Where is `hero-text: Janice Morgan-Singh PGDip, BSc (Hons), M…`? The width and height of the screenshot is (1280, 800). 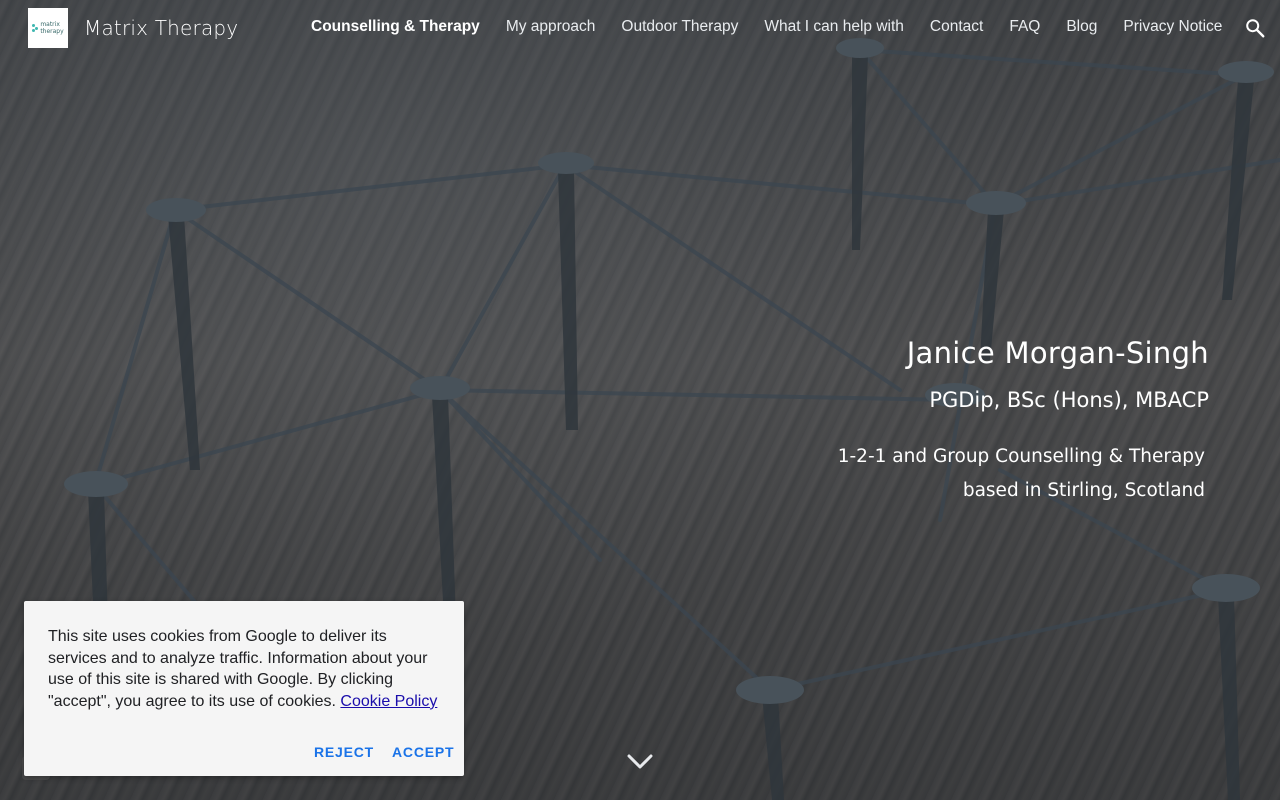 hero-text: Janice Morgan-Singh PGDip, BSc (Hons), M… is located at coordinates (1023, 422).